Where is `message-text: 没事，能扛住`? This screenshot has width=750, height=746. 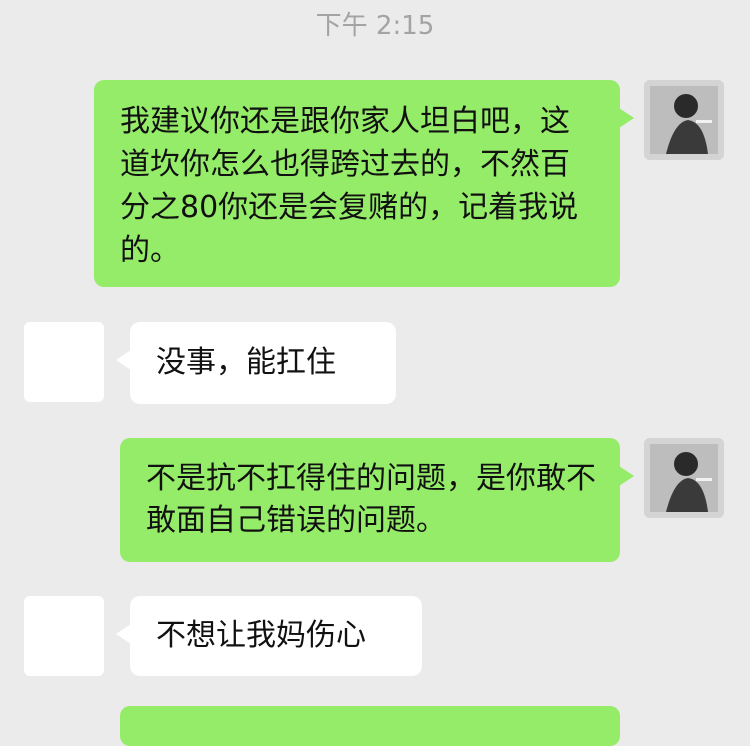
message-text: 没事，能扛住 is located at coordinates (246, 362).